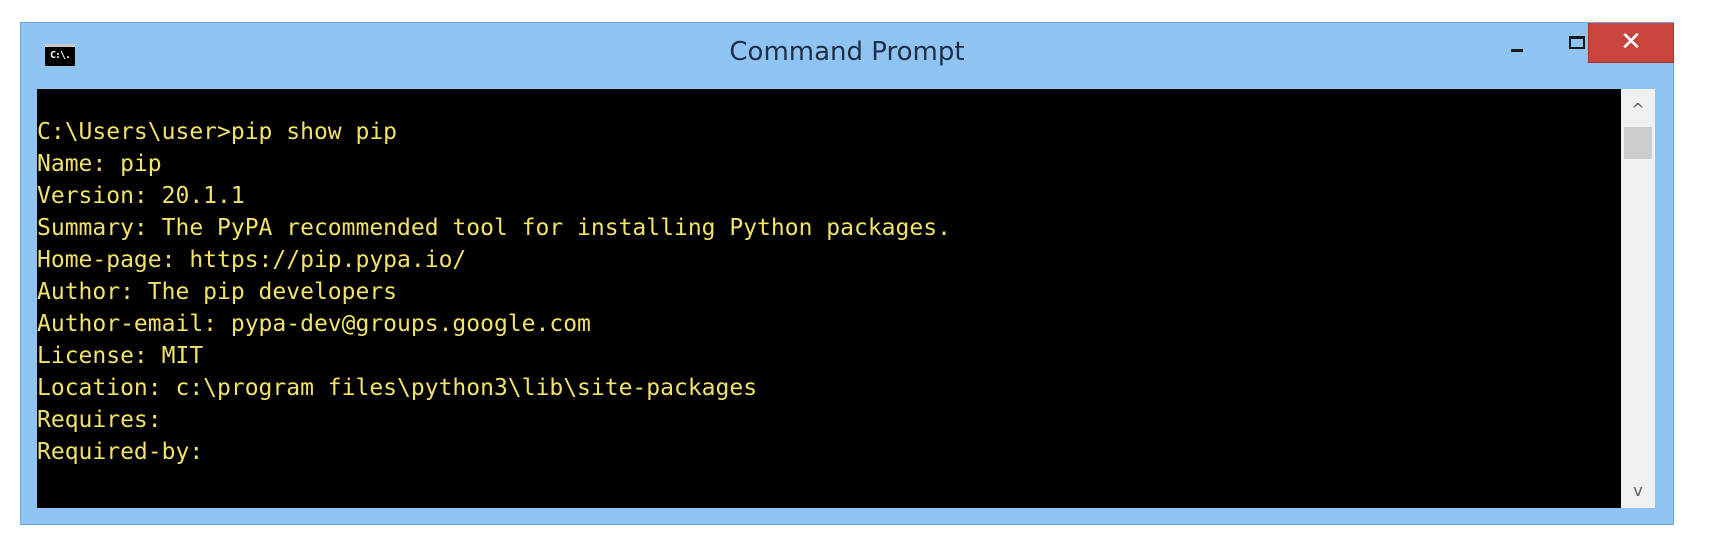 This screenshot has height=544, width=1712. I want to click on close-button: ✕, so click(1631, 43).